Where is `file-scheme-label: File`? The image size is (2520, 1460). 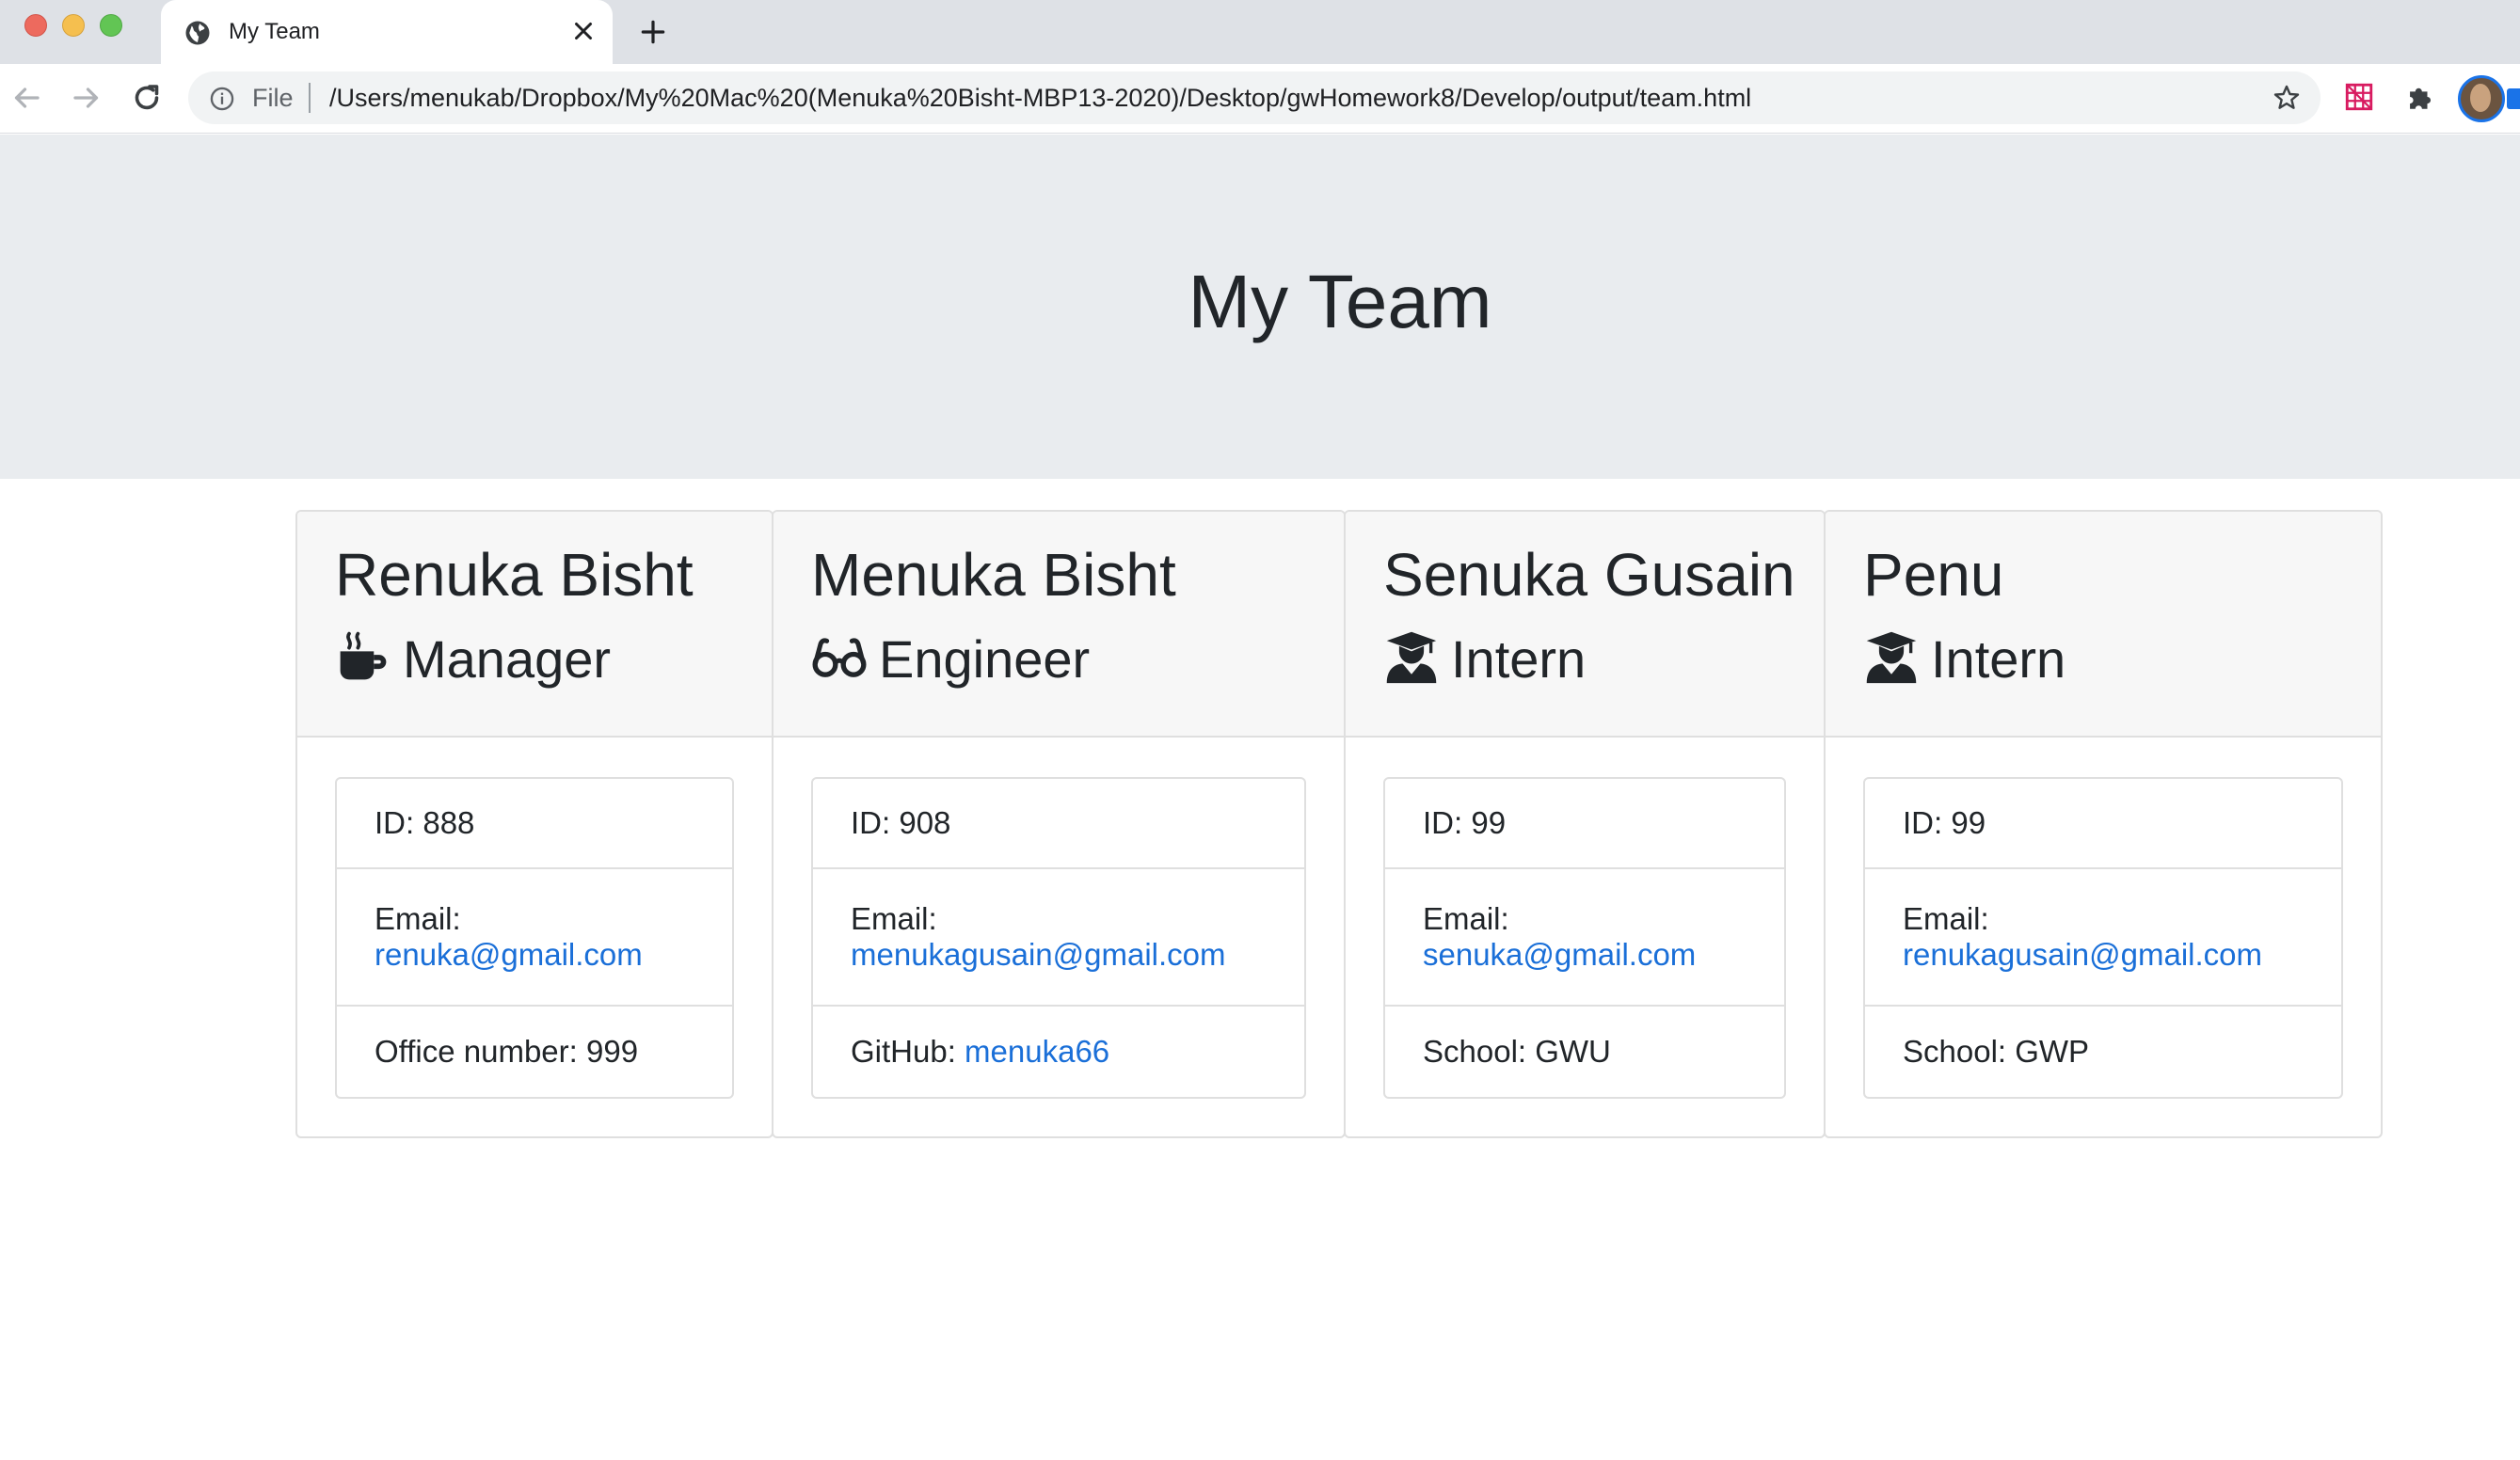
file-scheme-label: File is located at coordinates (273, 98).